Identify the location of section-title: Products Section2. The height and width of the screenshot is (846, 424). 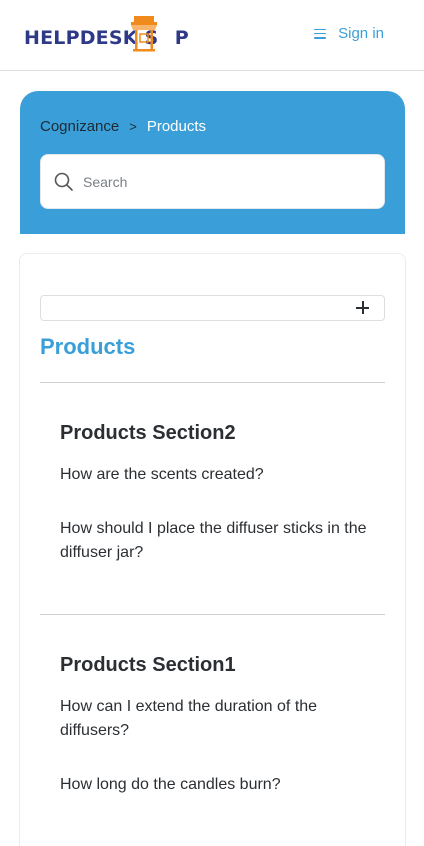
(215, 433).